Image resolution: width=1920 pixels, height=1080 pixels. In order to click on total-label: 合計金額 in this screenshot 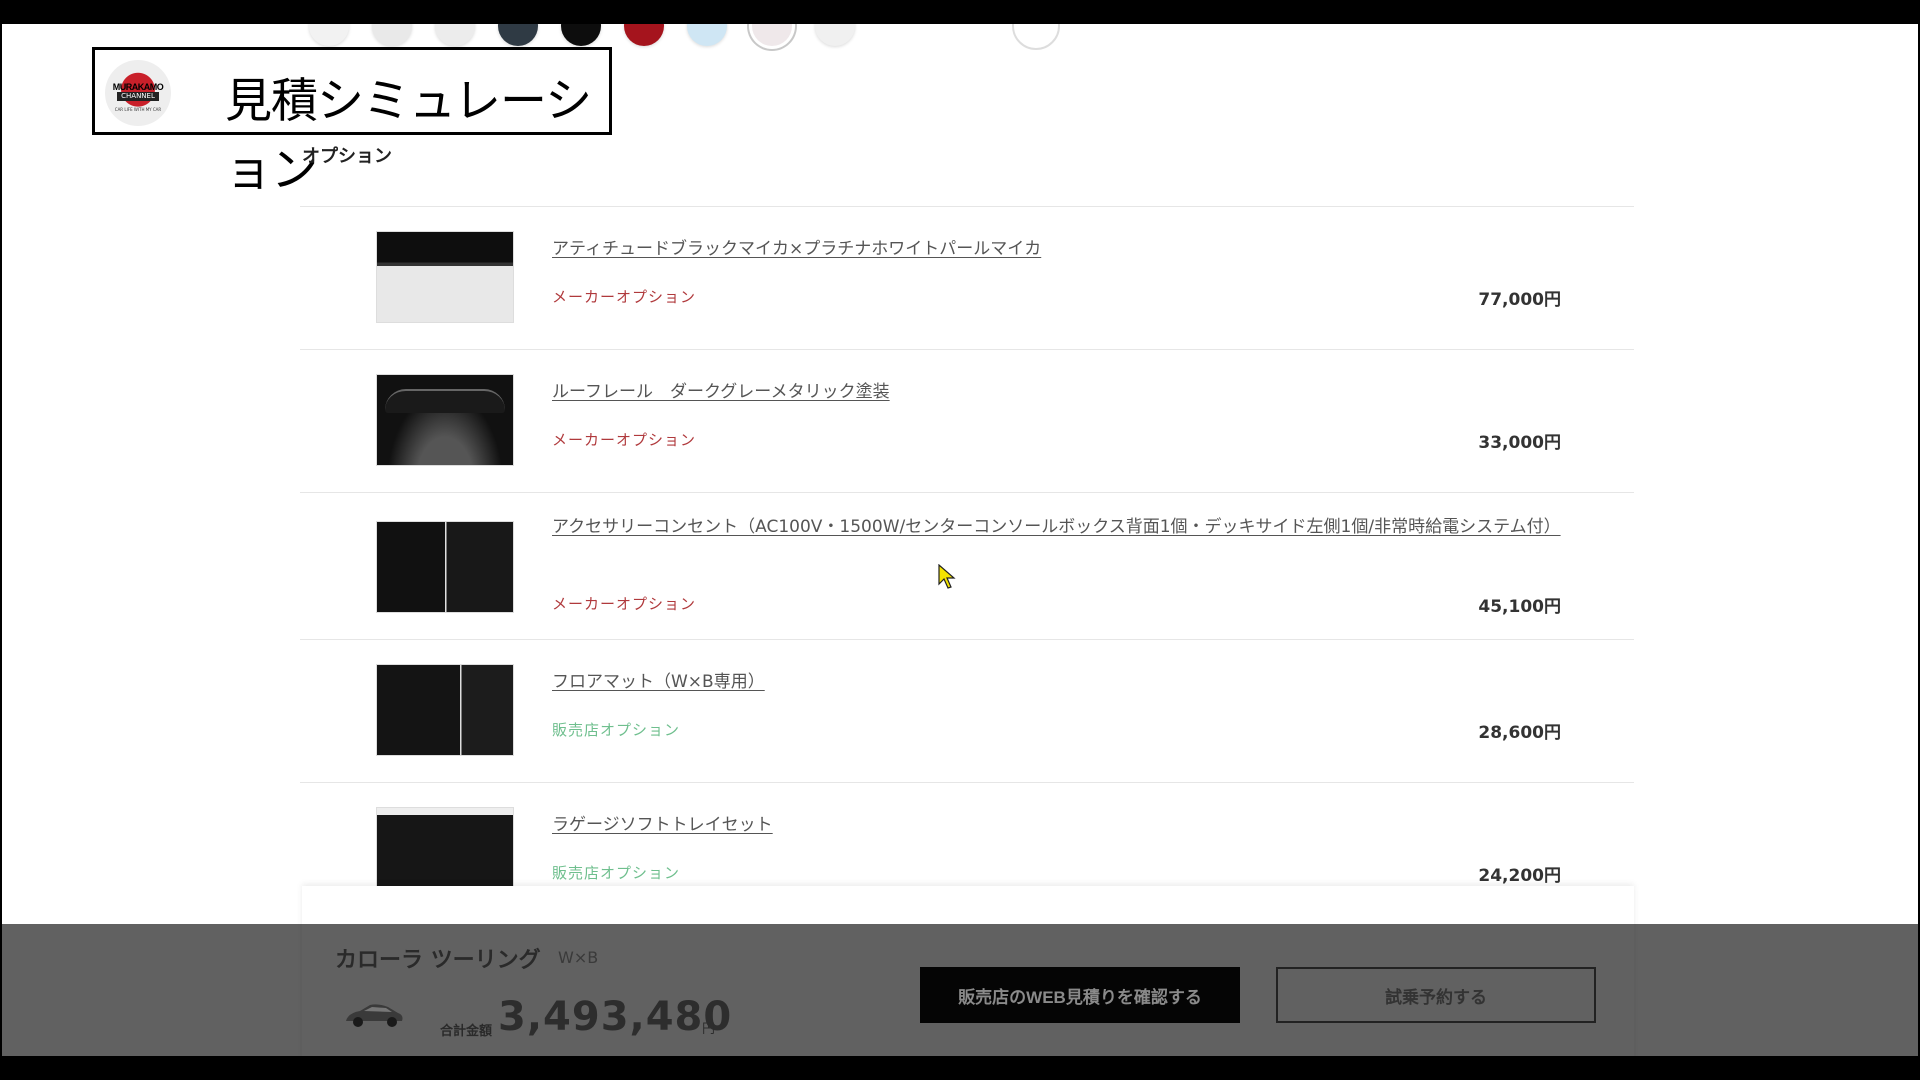, I will do `click(466, 1031)`.